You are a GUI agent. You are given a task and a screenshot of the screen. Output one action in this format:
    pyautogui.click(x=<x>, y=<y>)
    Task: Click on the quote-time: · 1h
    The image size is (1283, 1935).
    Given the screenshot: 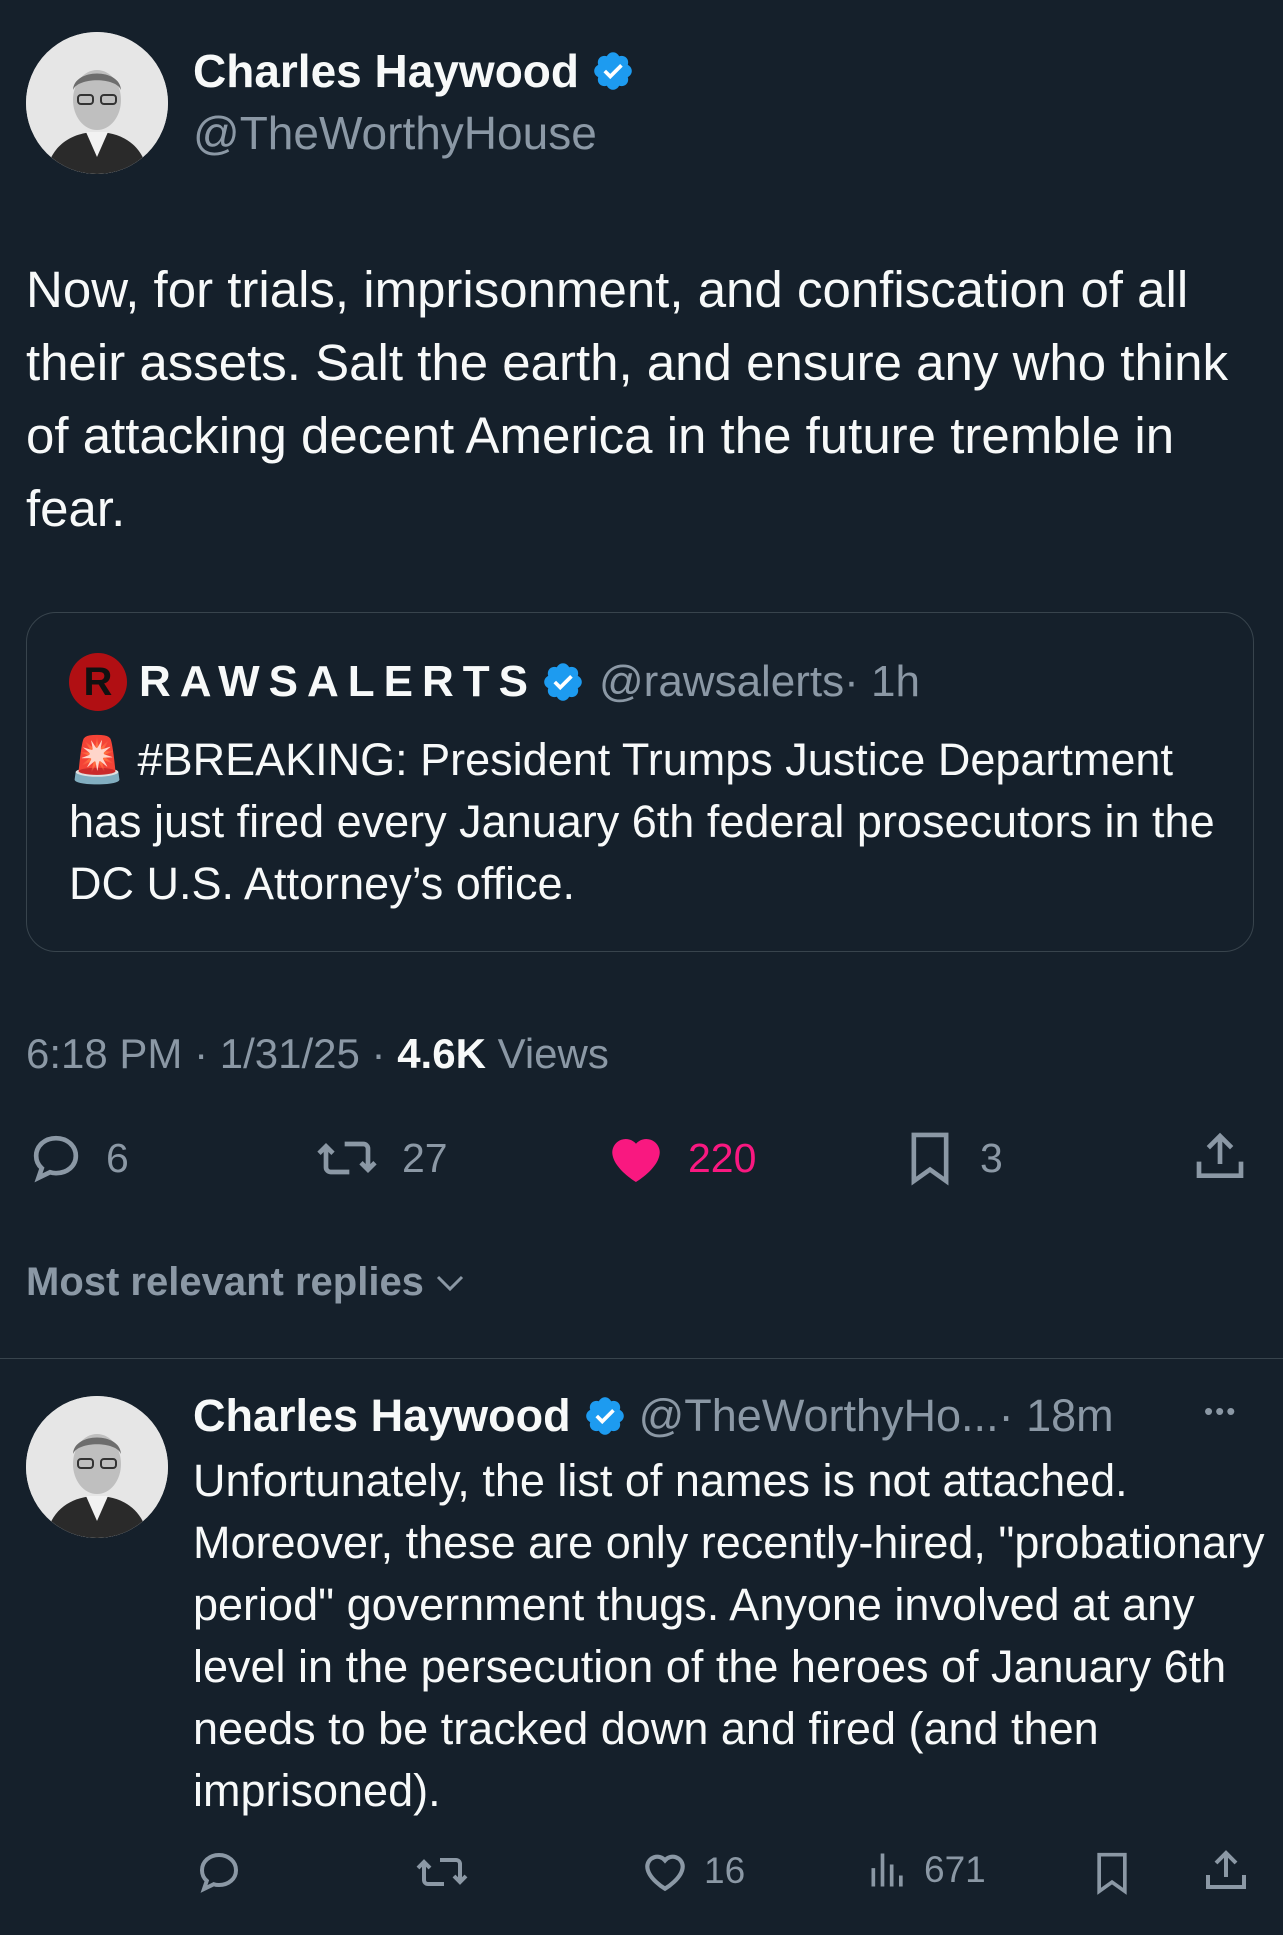 What is the action you would take?
    pyautogui.click(x=882, y=681)
    